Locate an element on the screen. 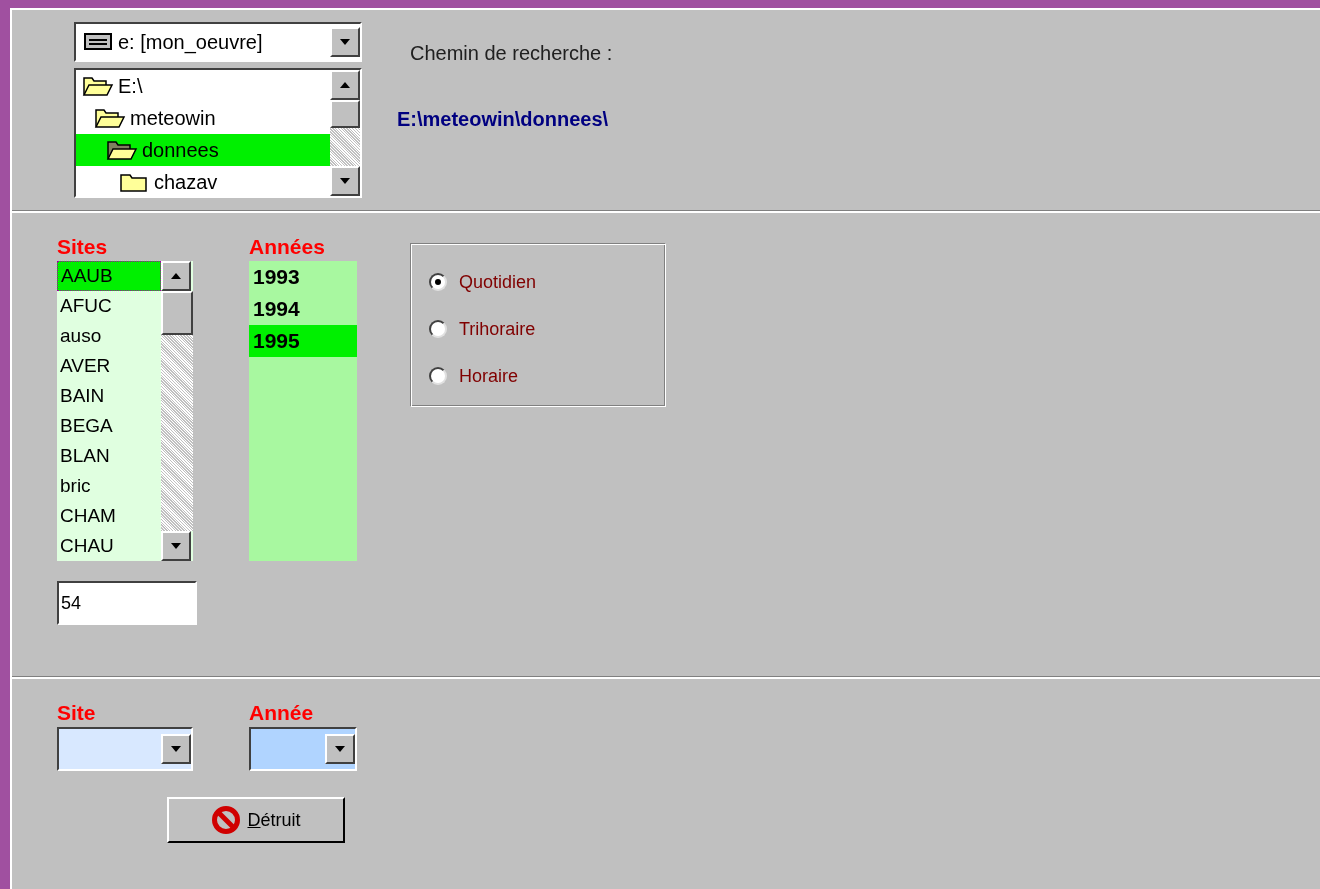 The image size is (1320, 889). search-path-label: Chemin de recherche : is located at coordinates (511, 53).